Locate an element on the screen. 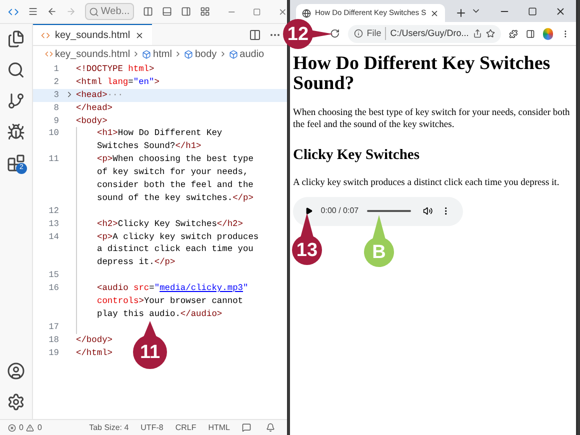 The image size is (580, 435). line-number: 15 is located at coordinates (53, 275).